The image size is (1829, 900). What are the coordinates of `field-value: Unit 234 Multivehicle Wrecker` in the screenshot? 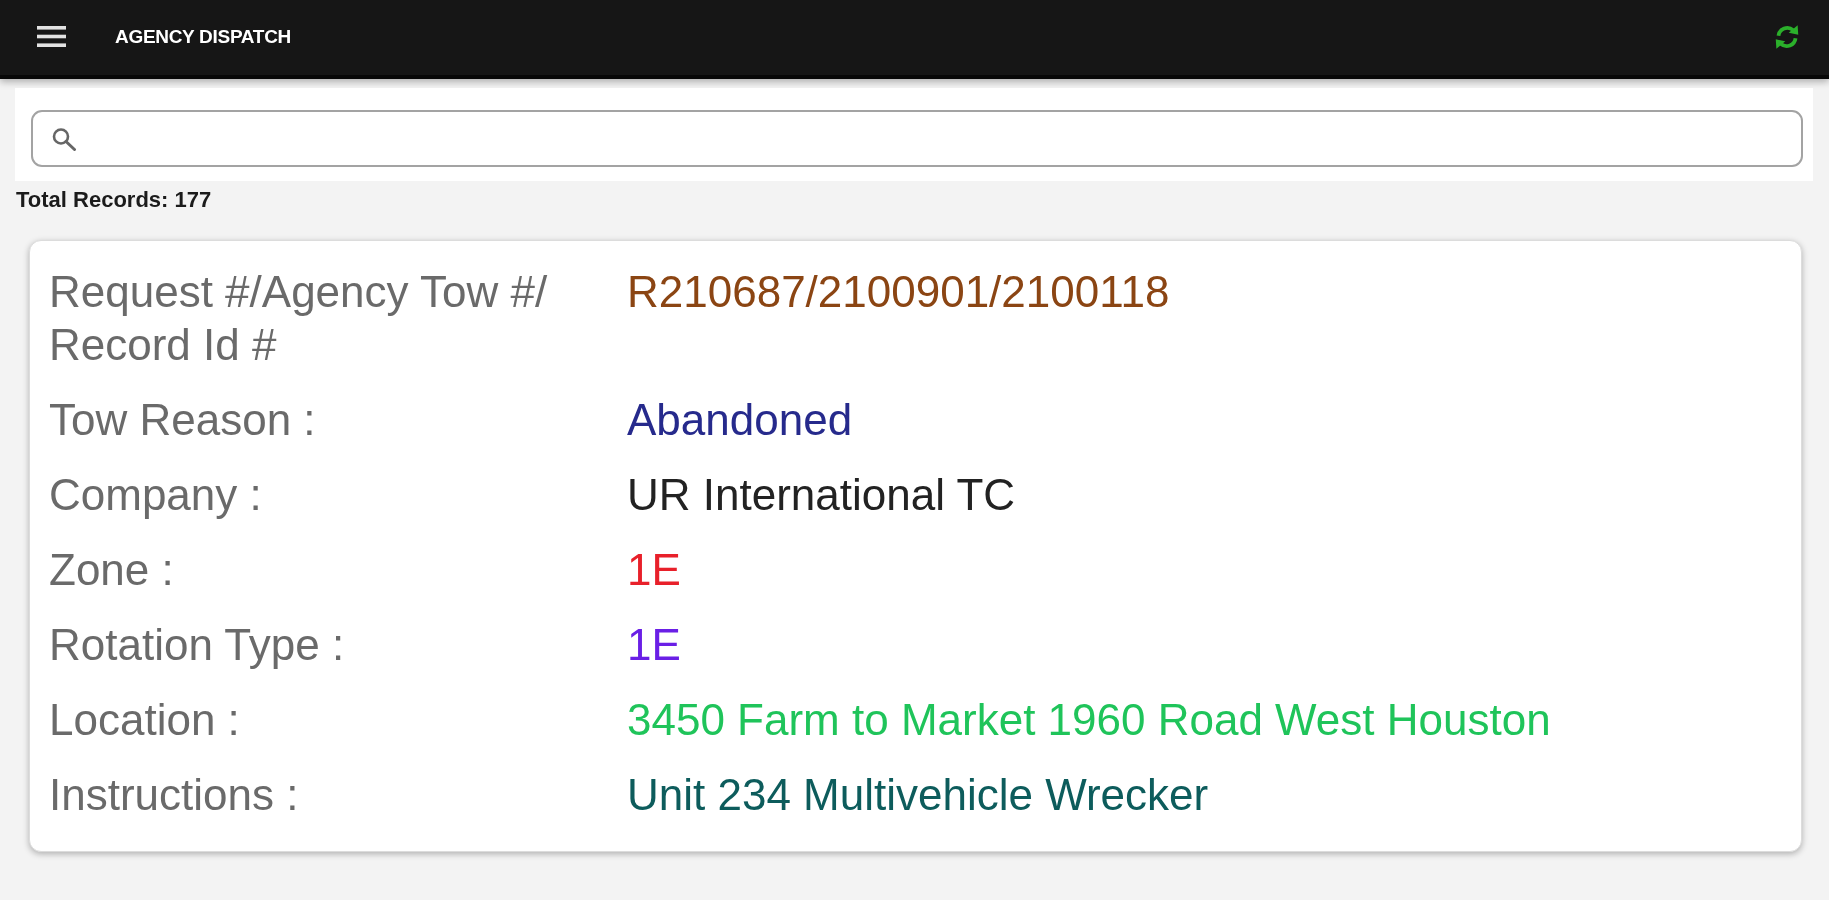 It's located at (918, 795).